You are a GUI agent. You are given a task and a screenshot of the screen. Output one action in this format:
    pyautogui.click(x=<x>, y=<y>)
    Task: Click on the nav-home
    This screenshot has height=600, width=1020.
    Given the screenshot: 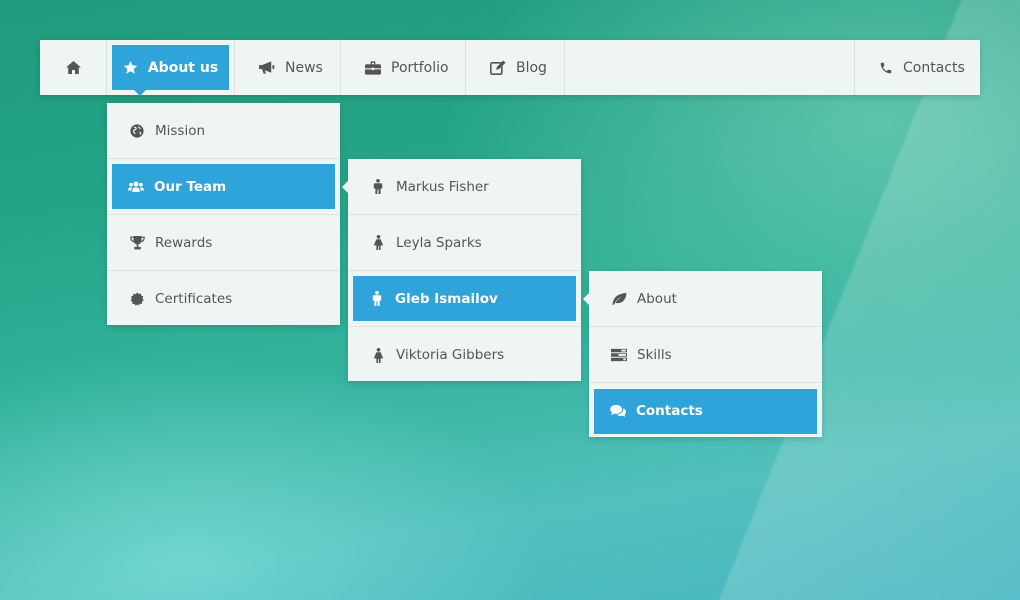 What is the action you would take?
    pyautogui.click(x=73, y=67)
    